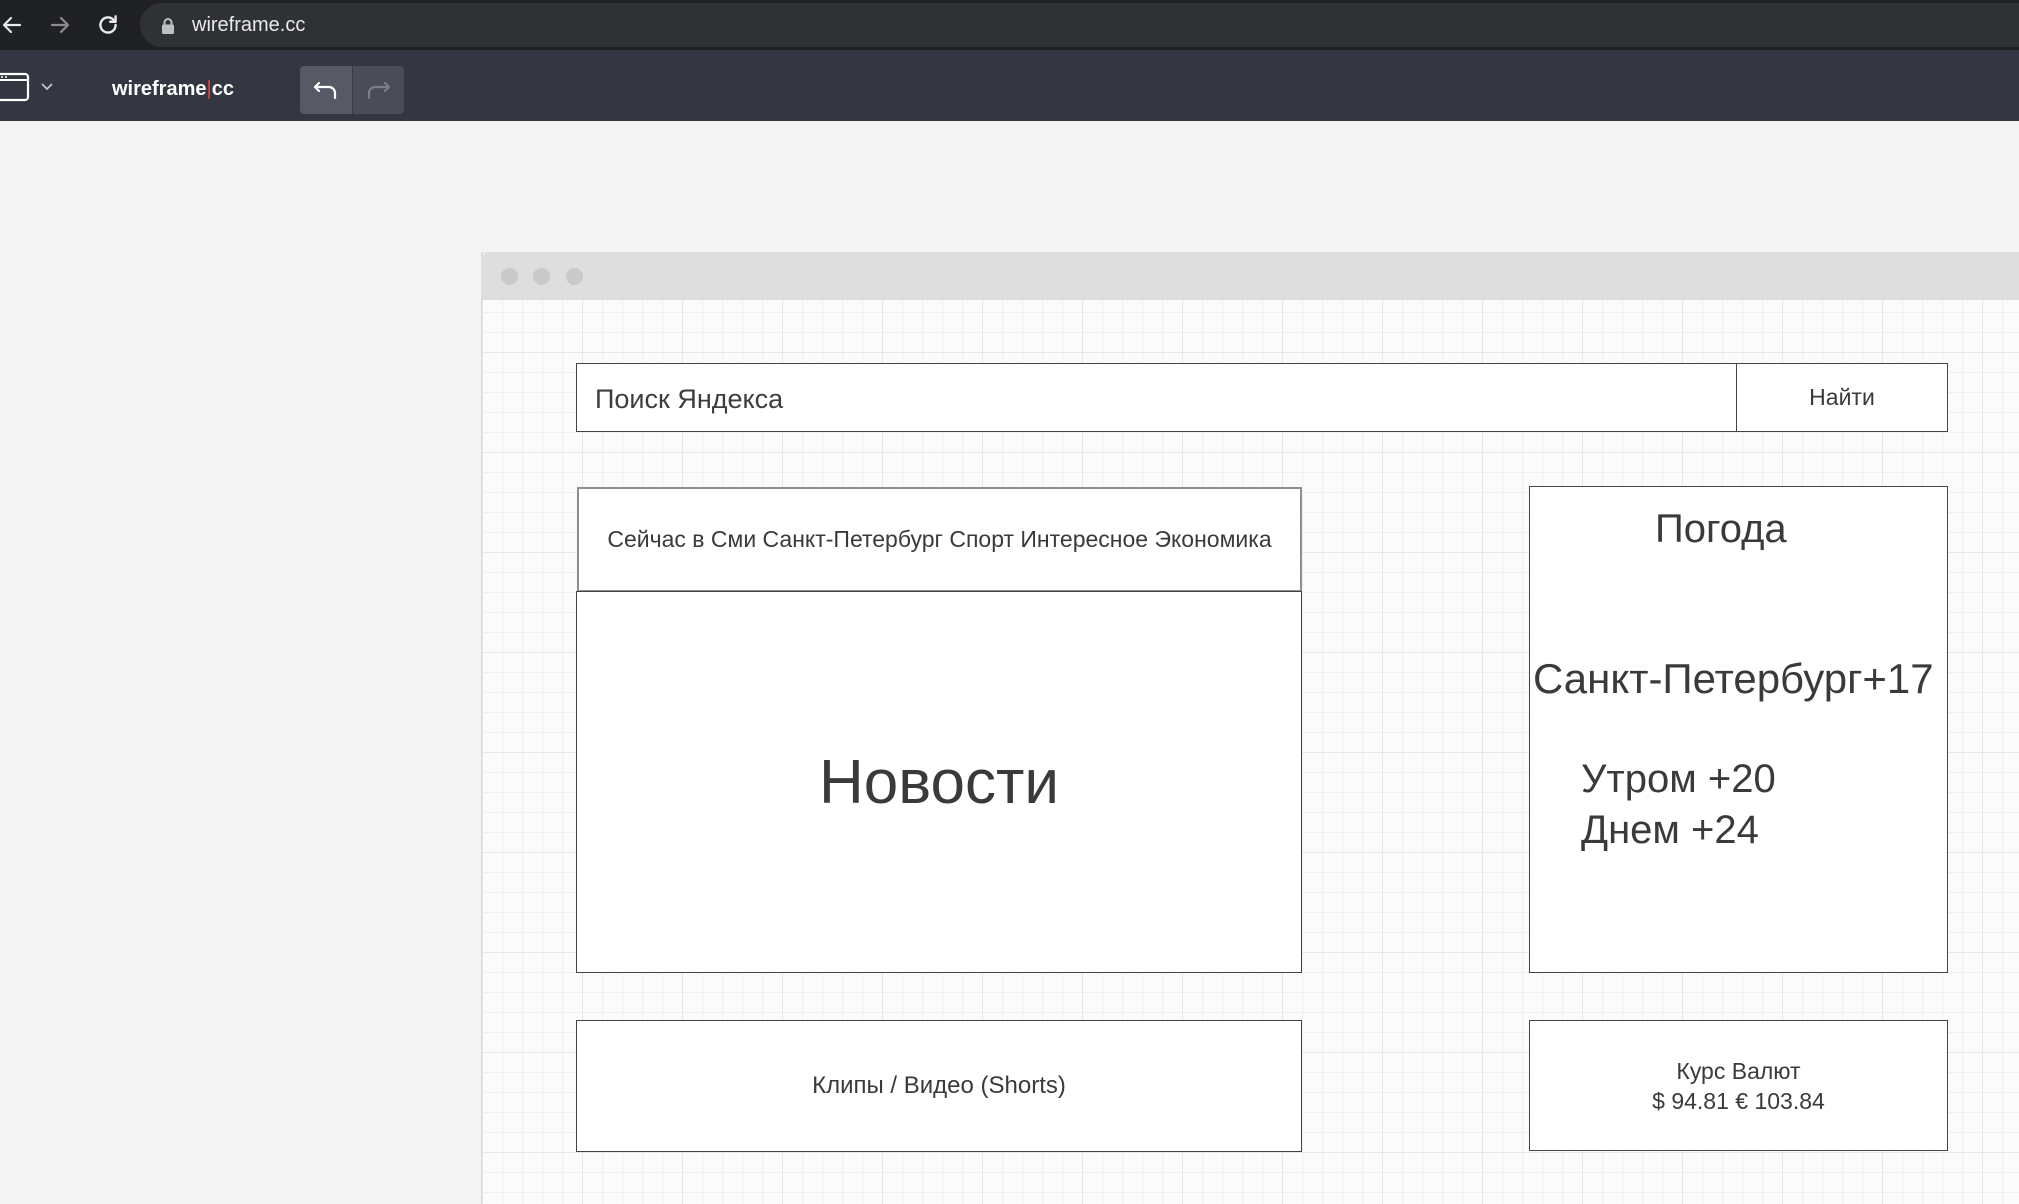 This screenshot has height=1204, width=2019. What do you see at coordinates (939, 782) in the screenshot?
I see `news-panel: Новости` at bounding box center [939, 782].